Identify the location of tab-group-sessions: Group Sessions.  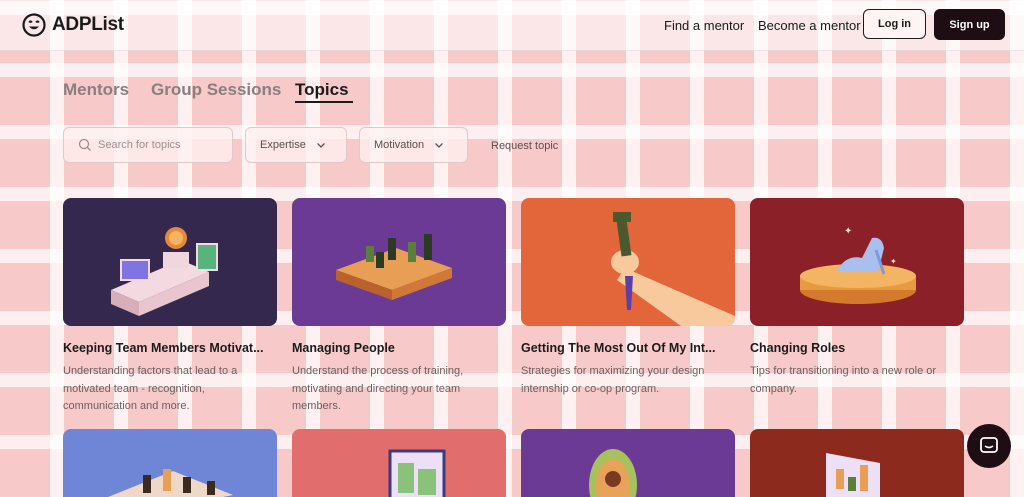
(216, 90).